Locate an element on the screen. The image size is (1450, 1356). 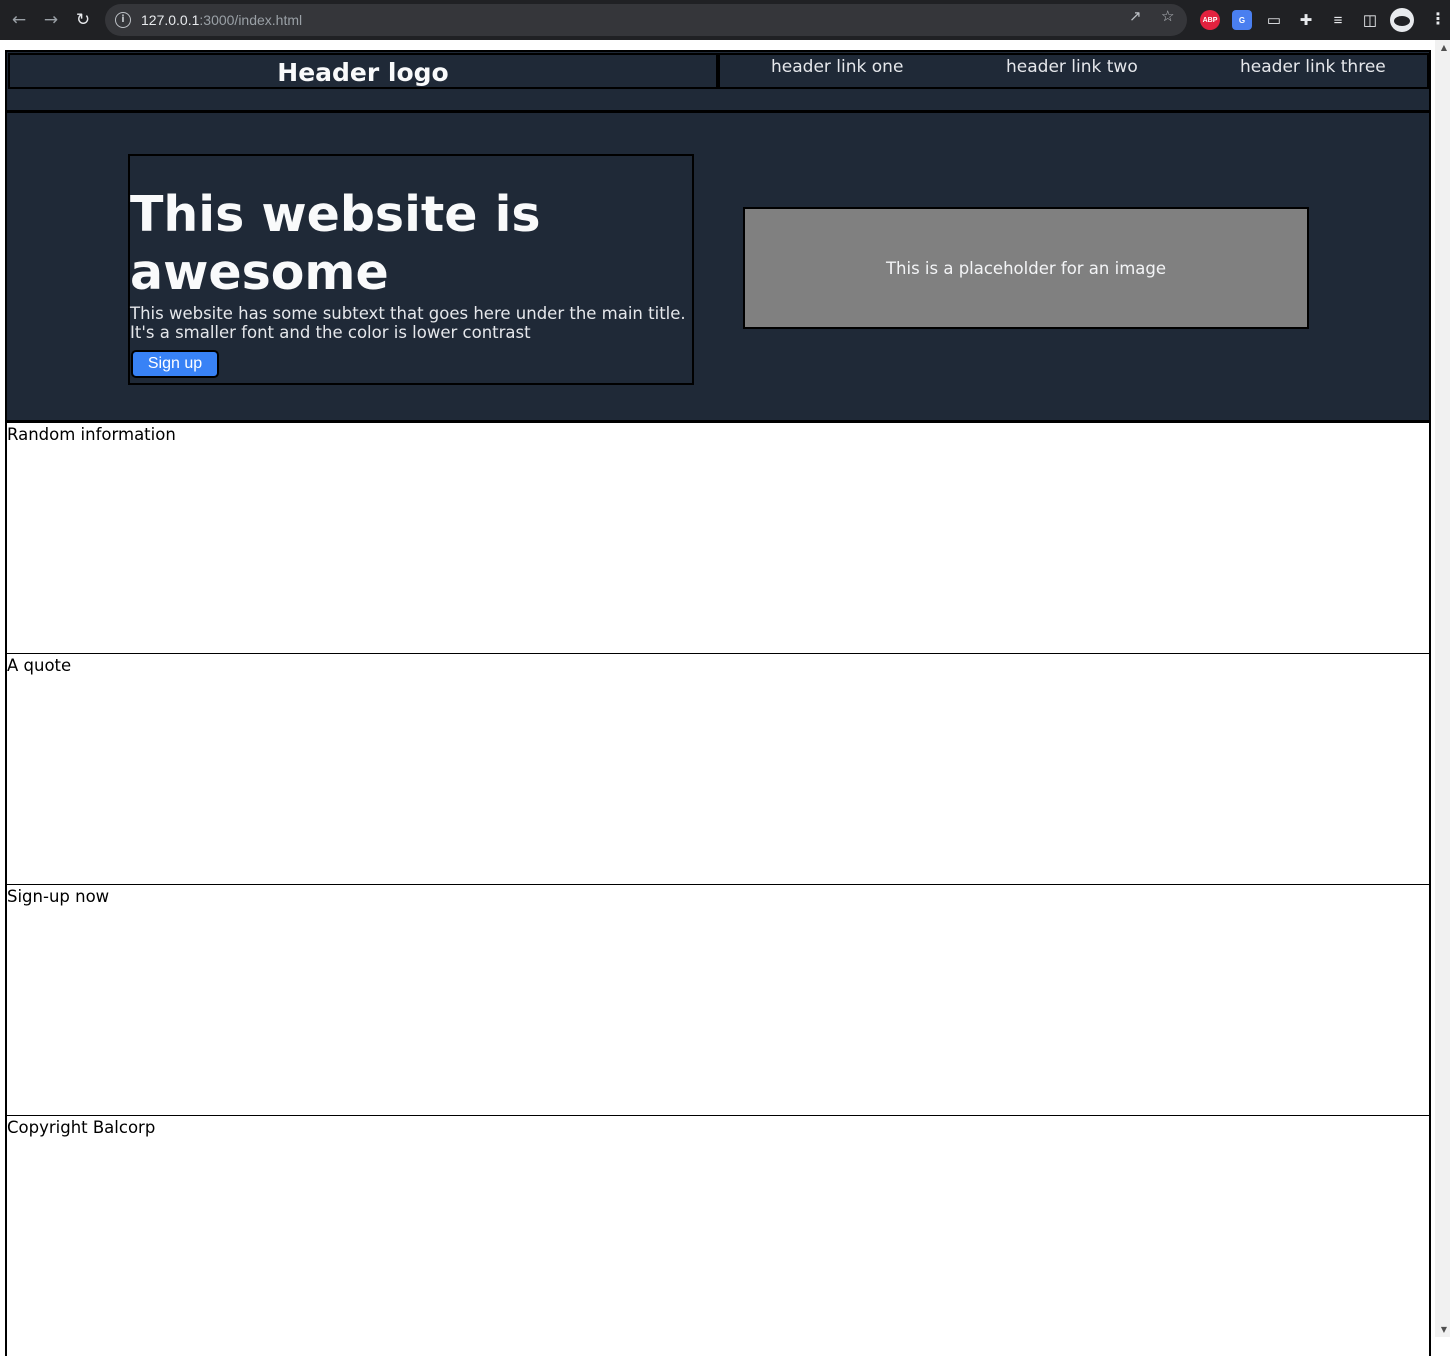
scrollbar: ▲ ▼ is located at coordinates (1442, 688).